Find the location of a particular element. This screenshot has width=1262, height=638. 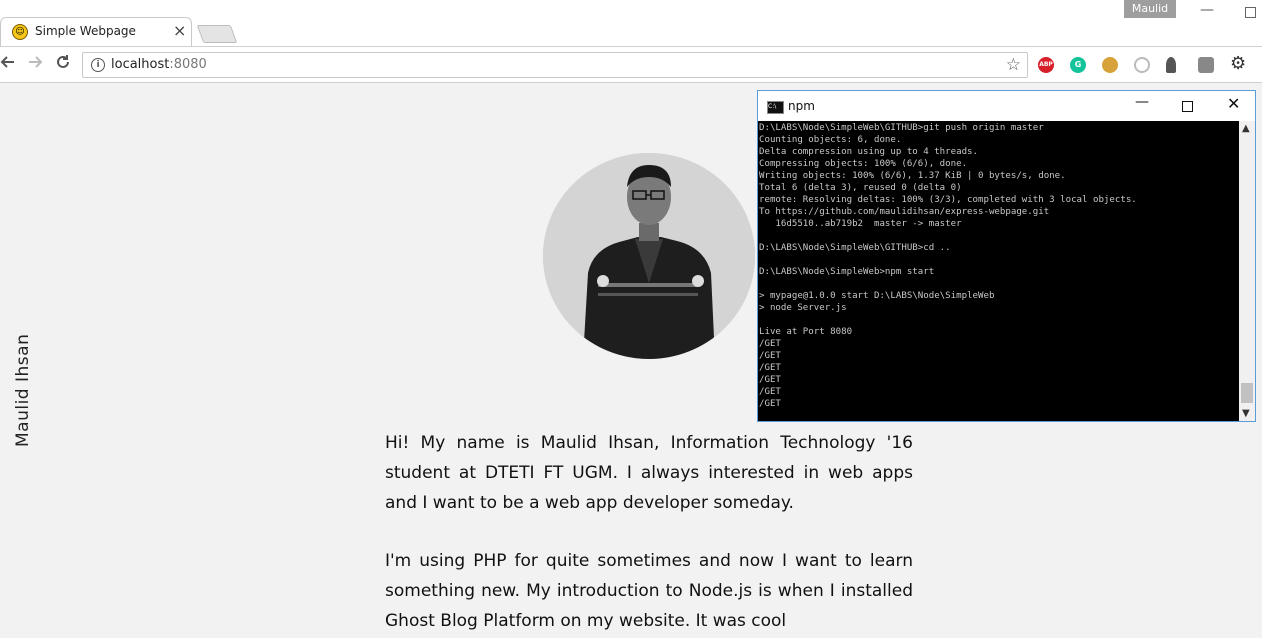

console-app-icon: C:\ is located at coordinates (775, 107).